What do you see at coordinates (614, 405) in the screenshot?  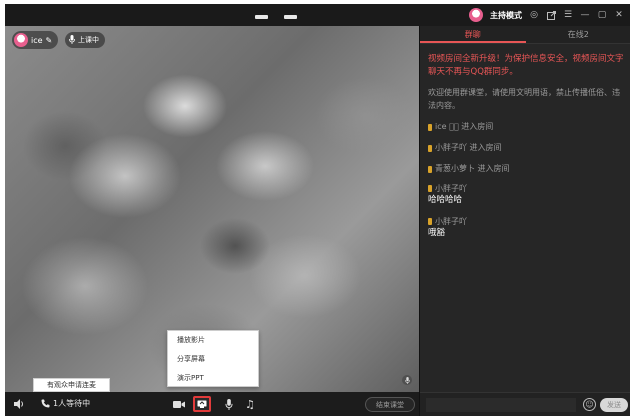 I see `send-button: 发送` at bounding box center [614, 405].